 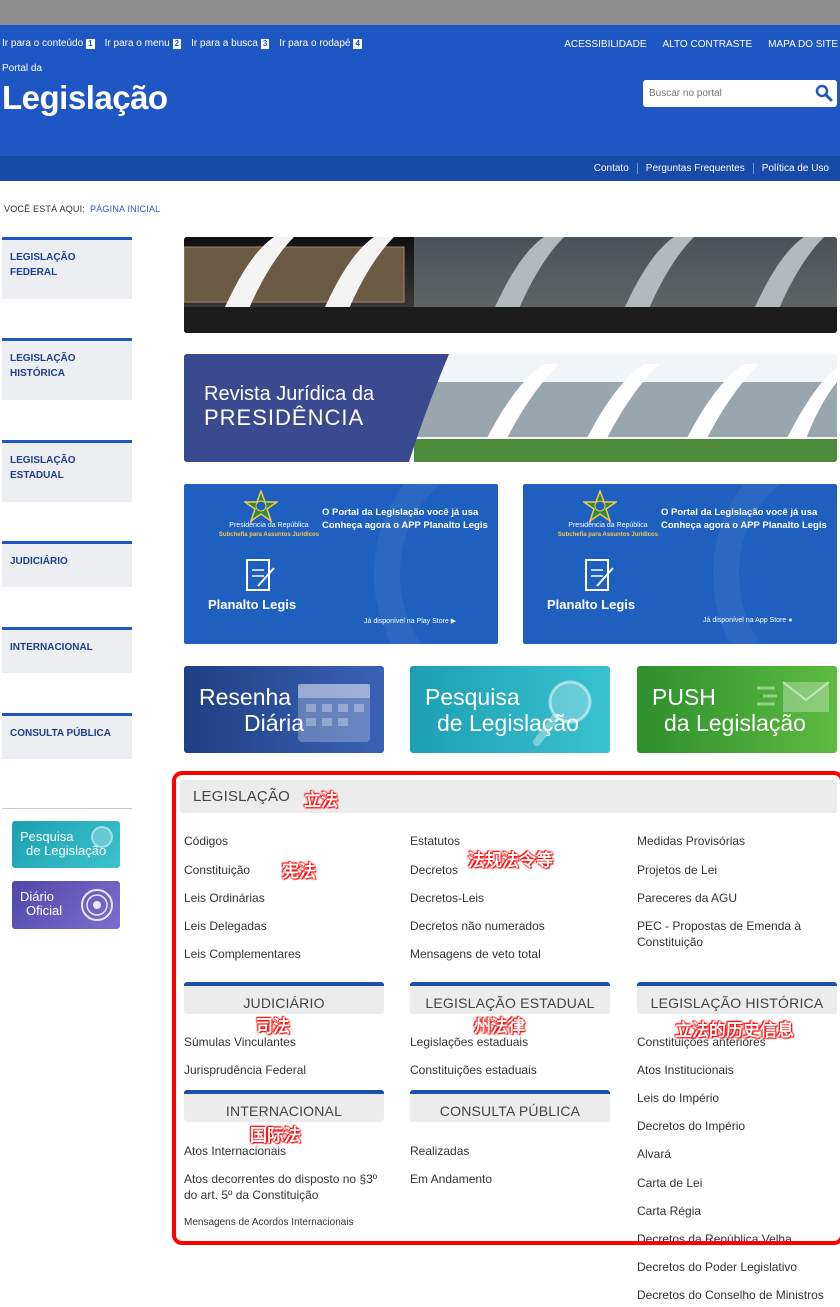 What do you see at coordinates (510, 709) in the screenshot?
I see `pesquisa-legislacao-tile: Pesquisa de Legislação` at bounding box center [510, 709].